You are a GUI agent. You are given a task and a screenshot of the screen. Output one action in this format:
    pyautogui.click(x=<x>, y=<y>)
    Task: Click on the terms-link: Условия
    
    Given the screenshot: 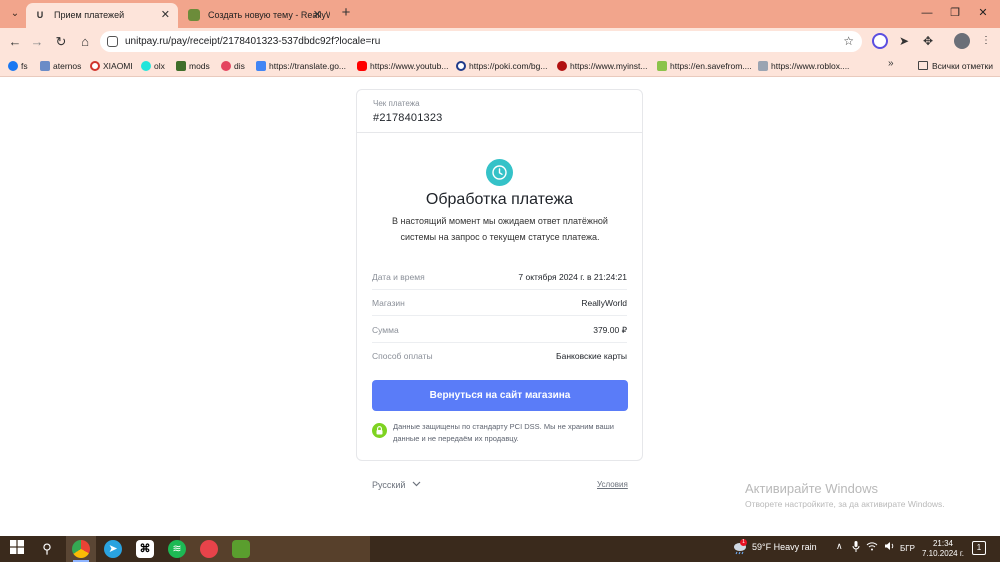 What is the action you would take?
    pyautogui.click(x=612, y=484)
    